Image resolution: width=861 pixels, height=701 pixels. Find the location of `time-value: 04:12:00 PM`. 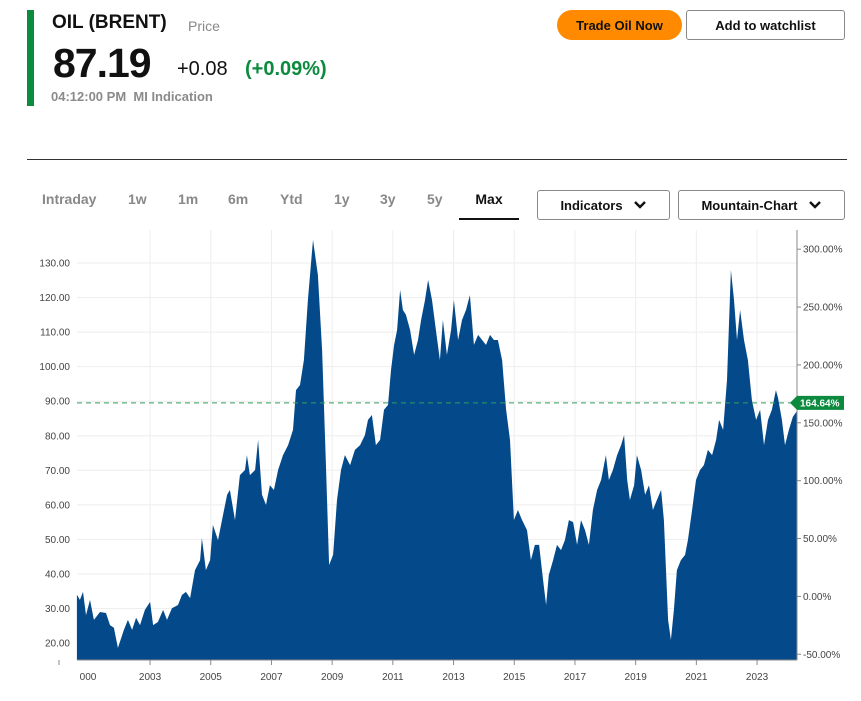

time-value: 04:12:00 PM is located at coordinates (89, 96).